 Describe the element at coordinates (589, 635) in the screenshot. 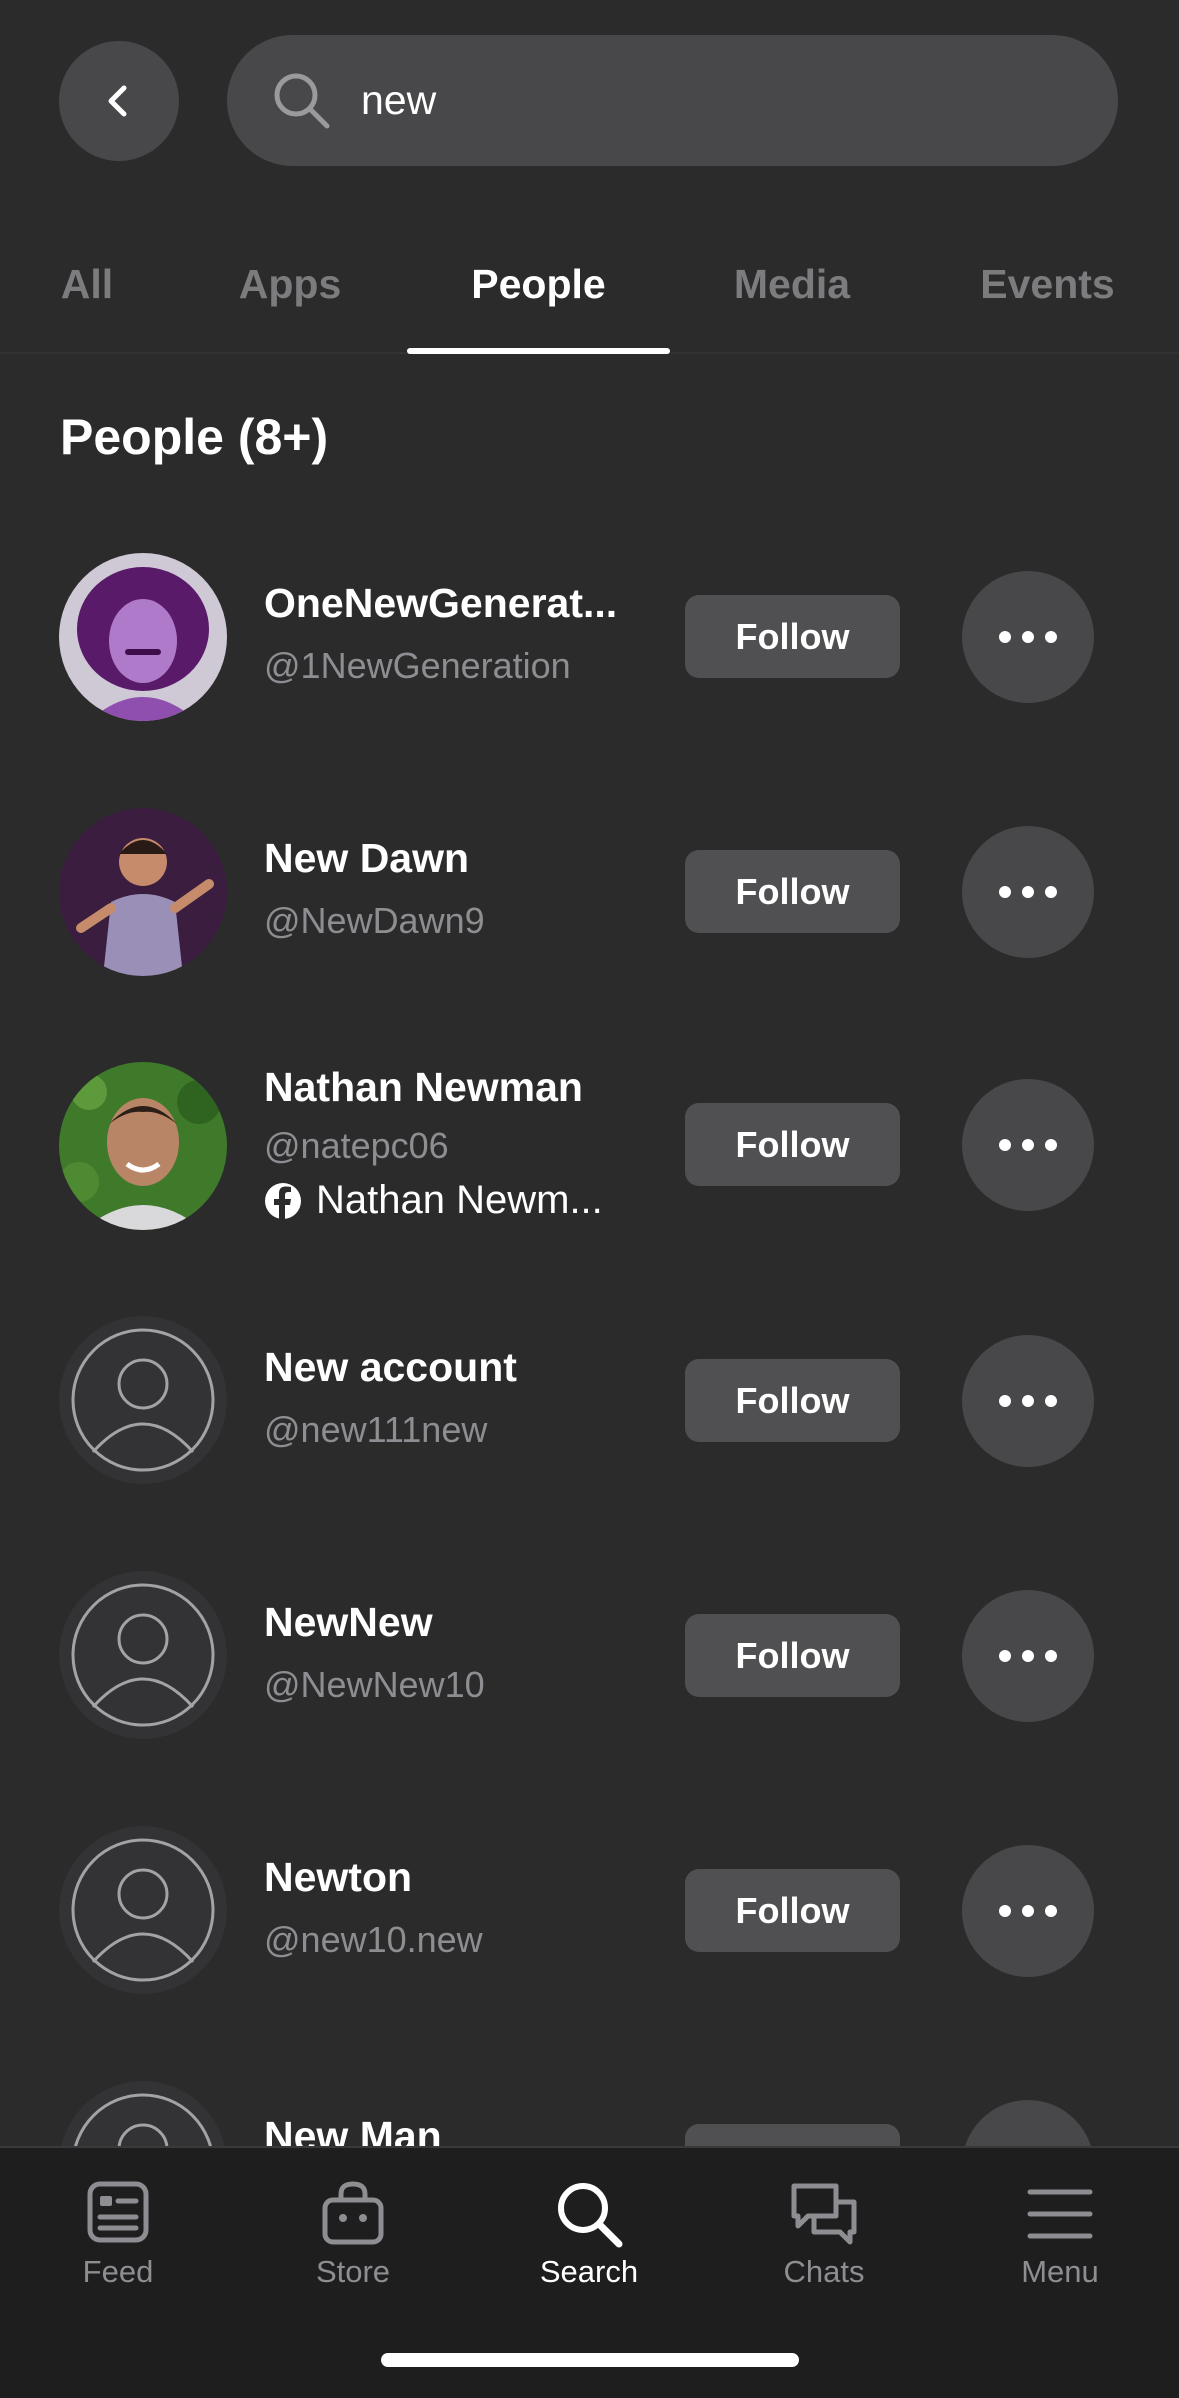

I see `list-item: OneNewGenerat... @1NewGeneration Follow` at that location.